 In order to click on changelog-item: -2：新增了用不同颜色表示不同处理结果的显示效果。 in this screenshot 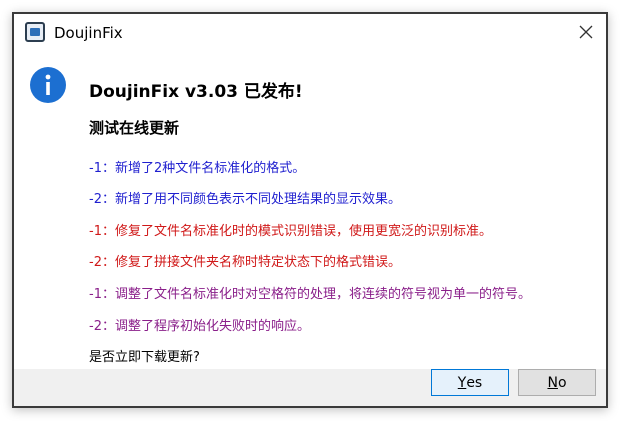, I will do `click(245, 199)`.